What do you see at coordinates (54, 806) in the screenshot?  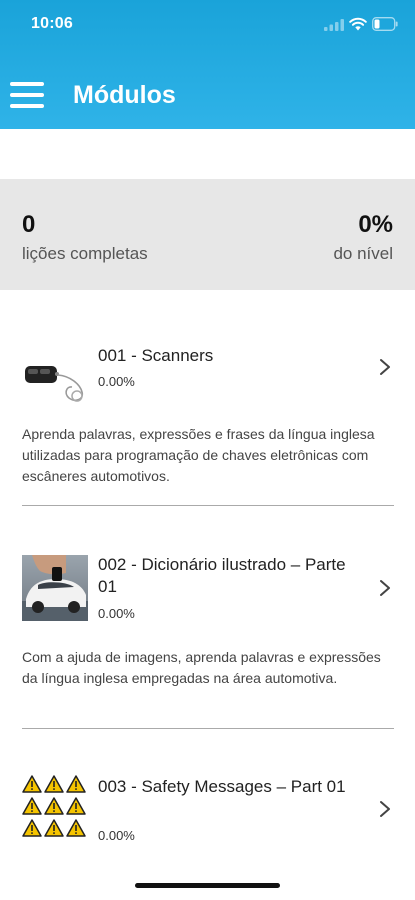 I see `warning-signs-icon` at bounding box center [54, 806].